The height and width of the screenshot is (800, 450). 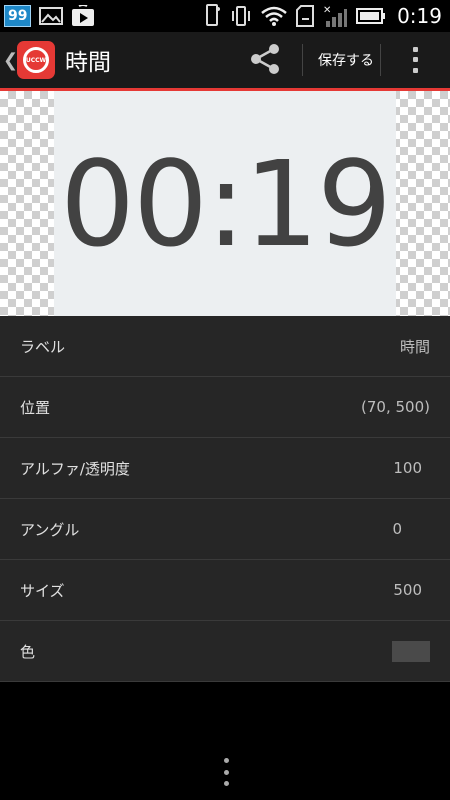 I want to click on property-label: 位置, so click(x=35, y=407).